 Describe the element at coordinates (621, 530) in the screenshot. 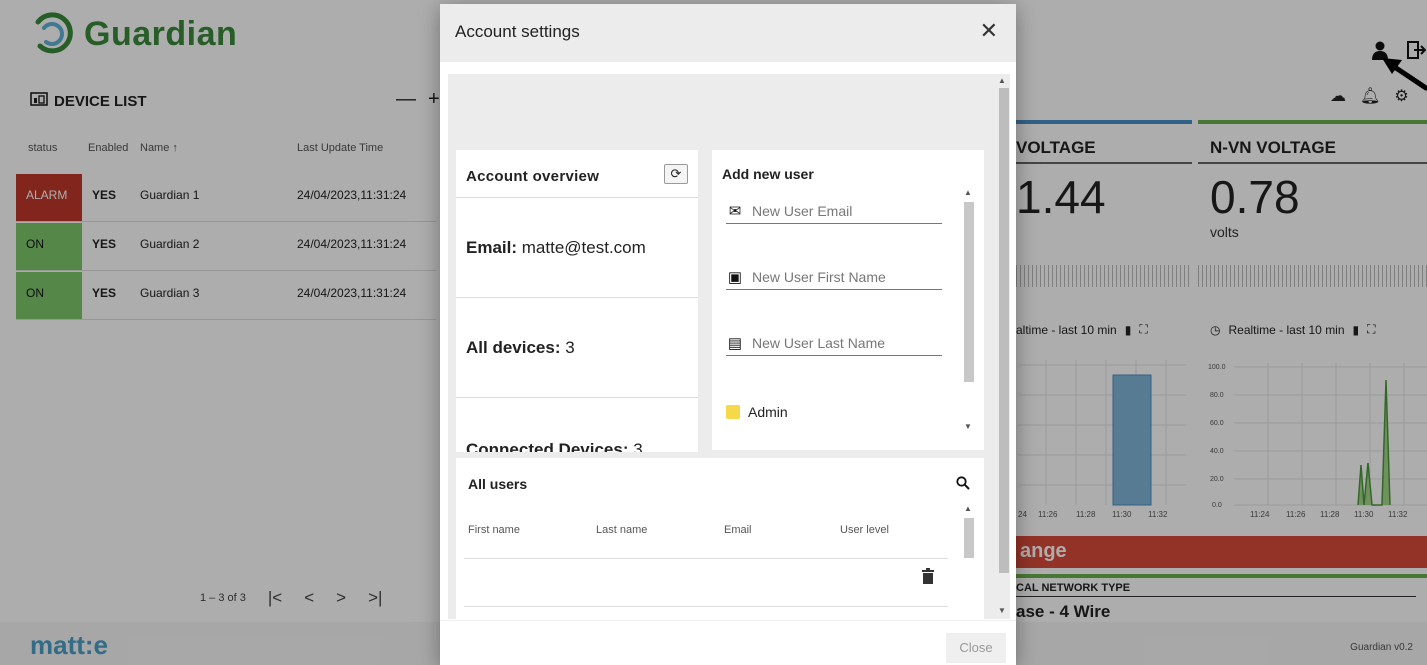

I see `col-last-name: Last name` at that location.